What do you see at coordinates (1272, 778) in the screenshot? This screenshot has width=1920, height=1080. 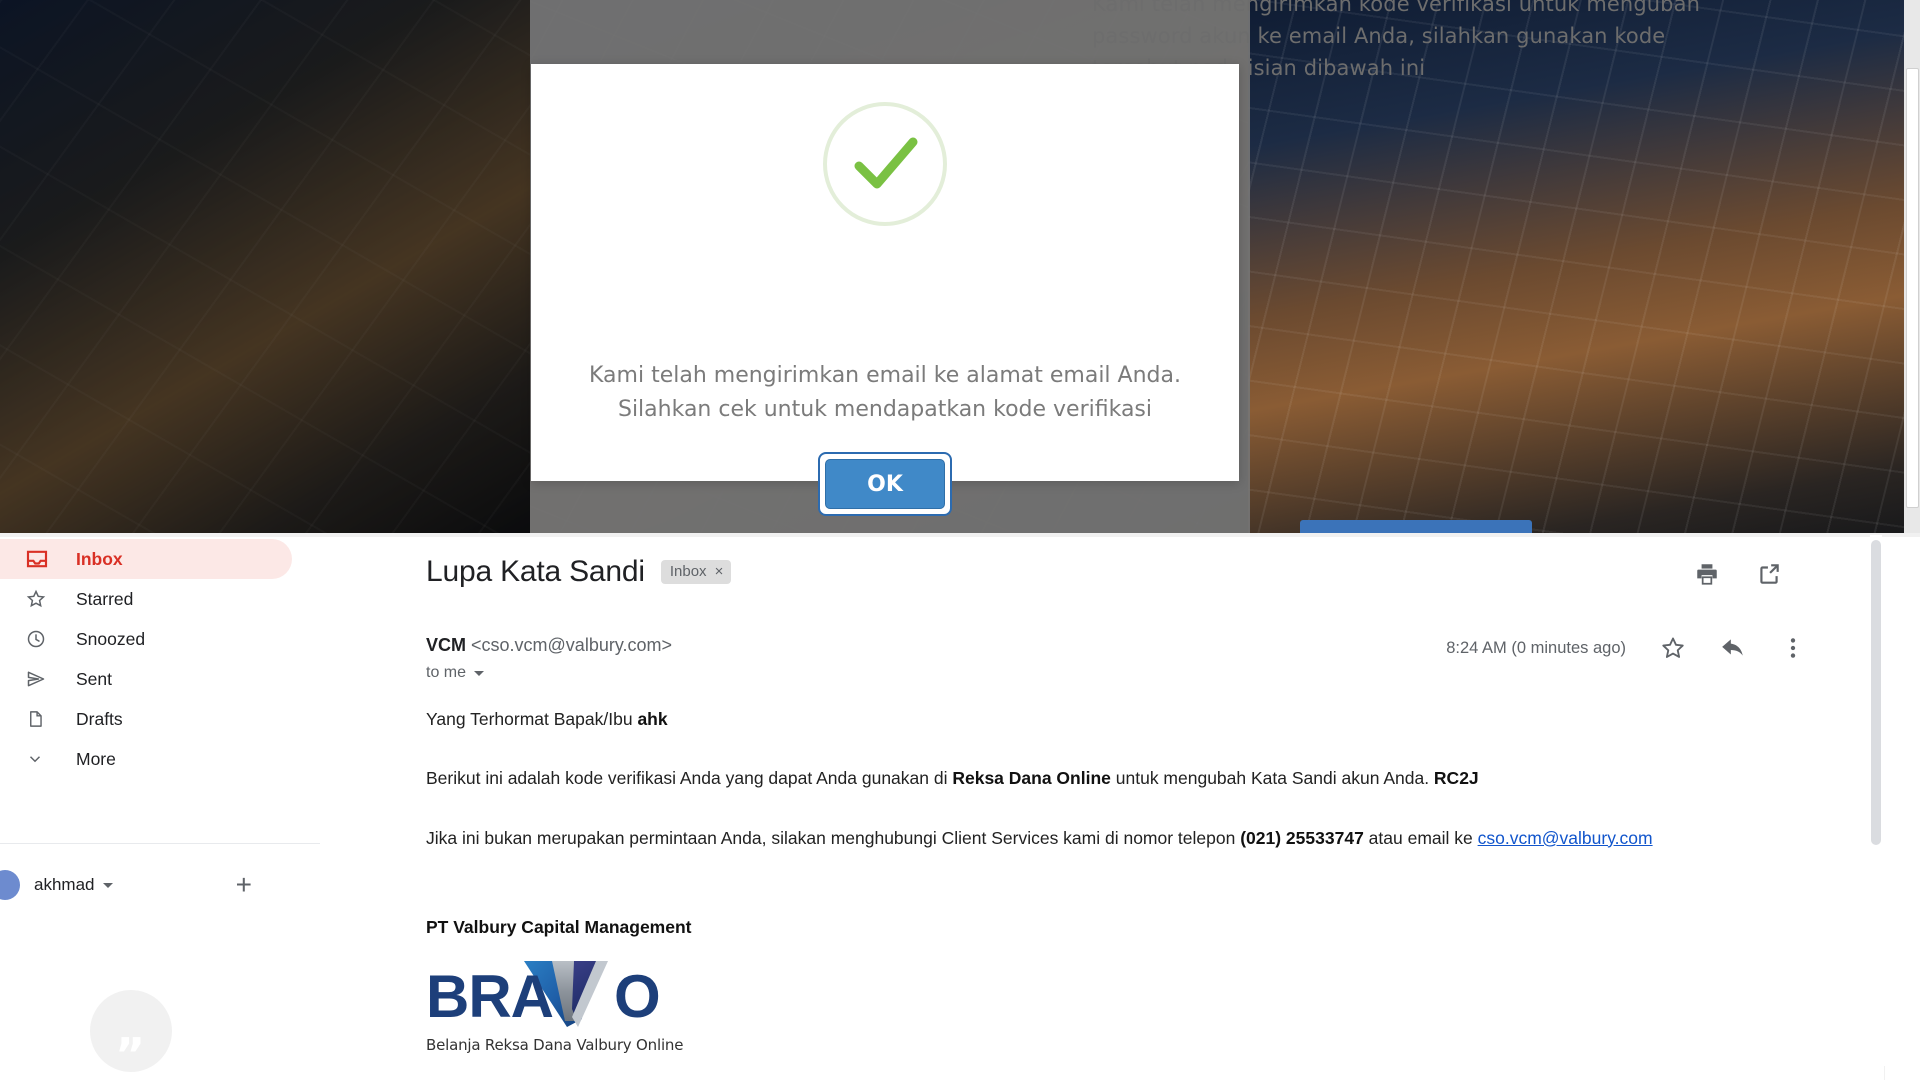 I see `p2-part2: untuk mengubah Kata Sandi akun Anda.` at bounding box center [1272, 778].